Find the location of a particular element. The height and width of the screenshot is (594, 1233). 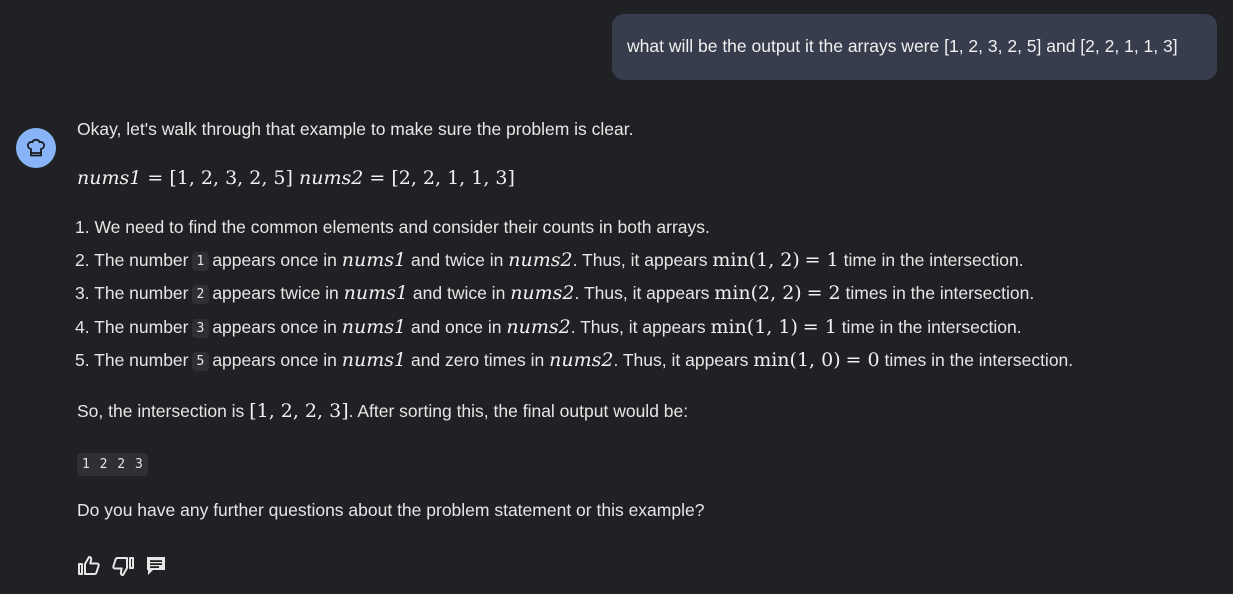

output-code: 1 2 2 3 is located at coordinates (112, 464).